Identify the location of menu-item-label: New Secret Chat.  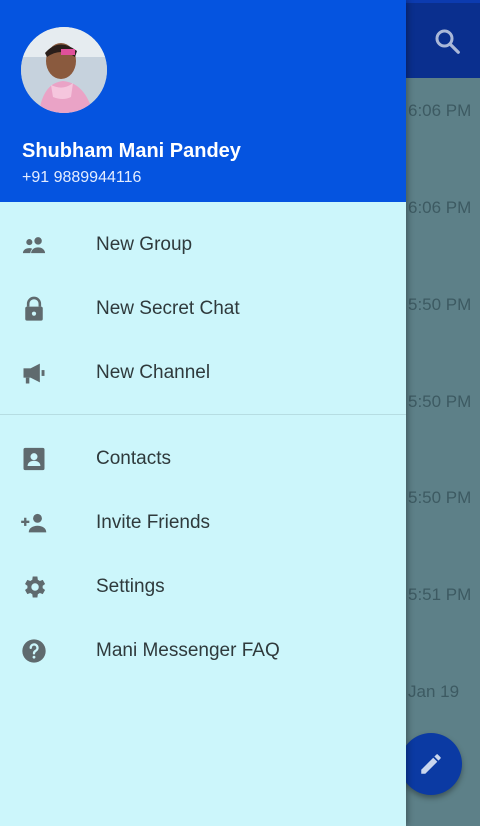
(168, 308).